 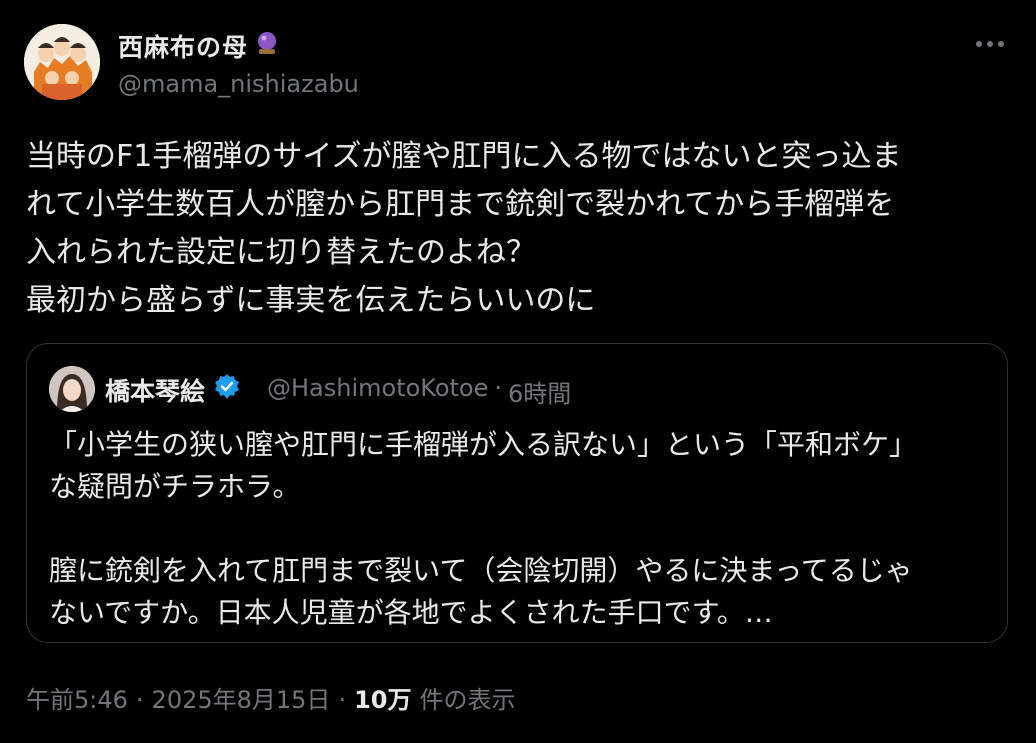 I want to click on tweet-line: 入れられた設定に切り替えたのよね？, so click(x=281, y=252).